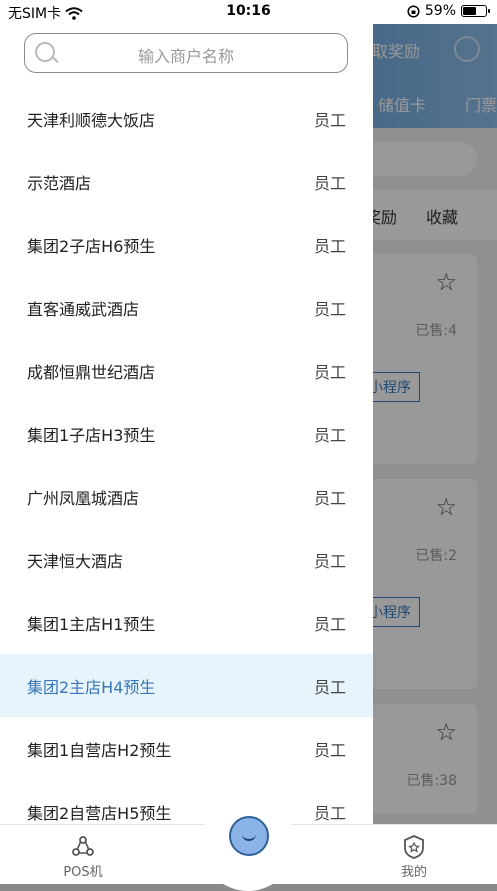 This screenshot has width=497, height=891. Describe the element at coordinates (91, 246) in the screenshot. I see `merchant-name: 集团2子店H6预生` at that location.